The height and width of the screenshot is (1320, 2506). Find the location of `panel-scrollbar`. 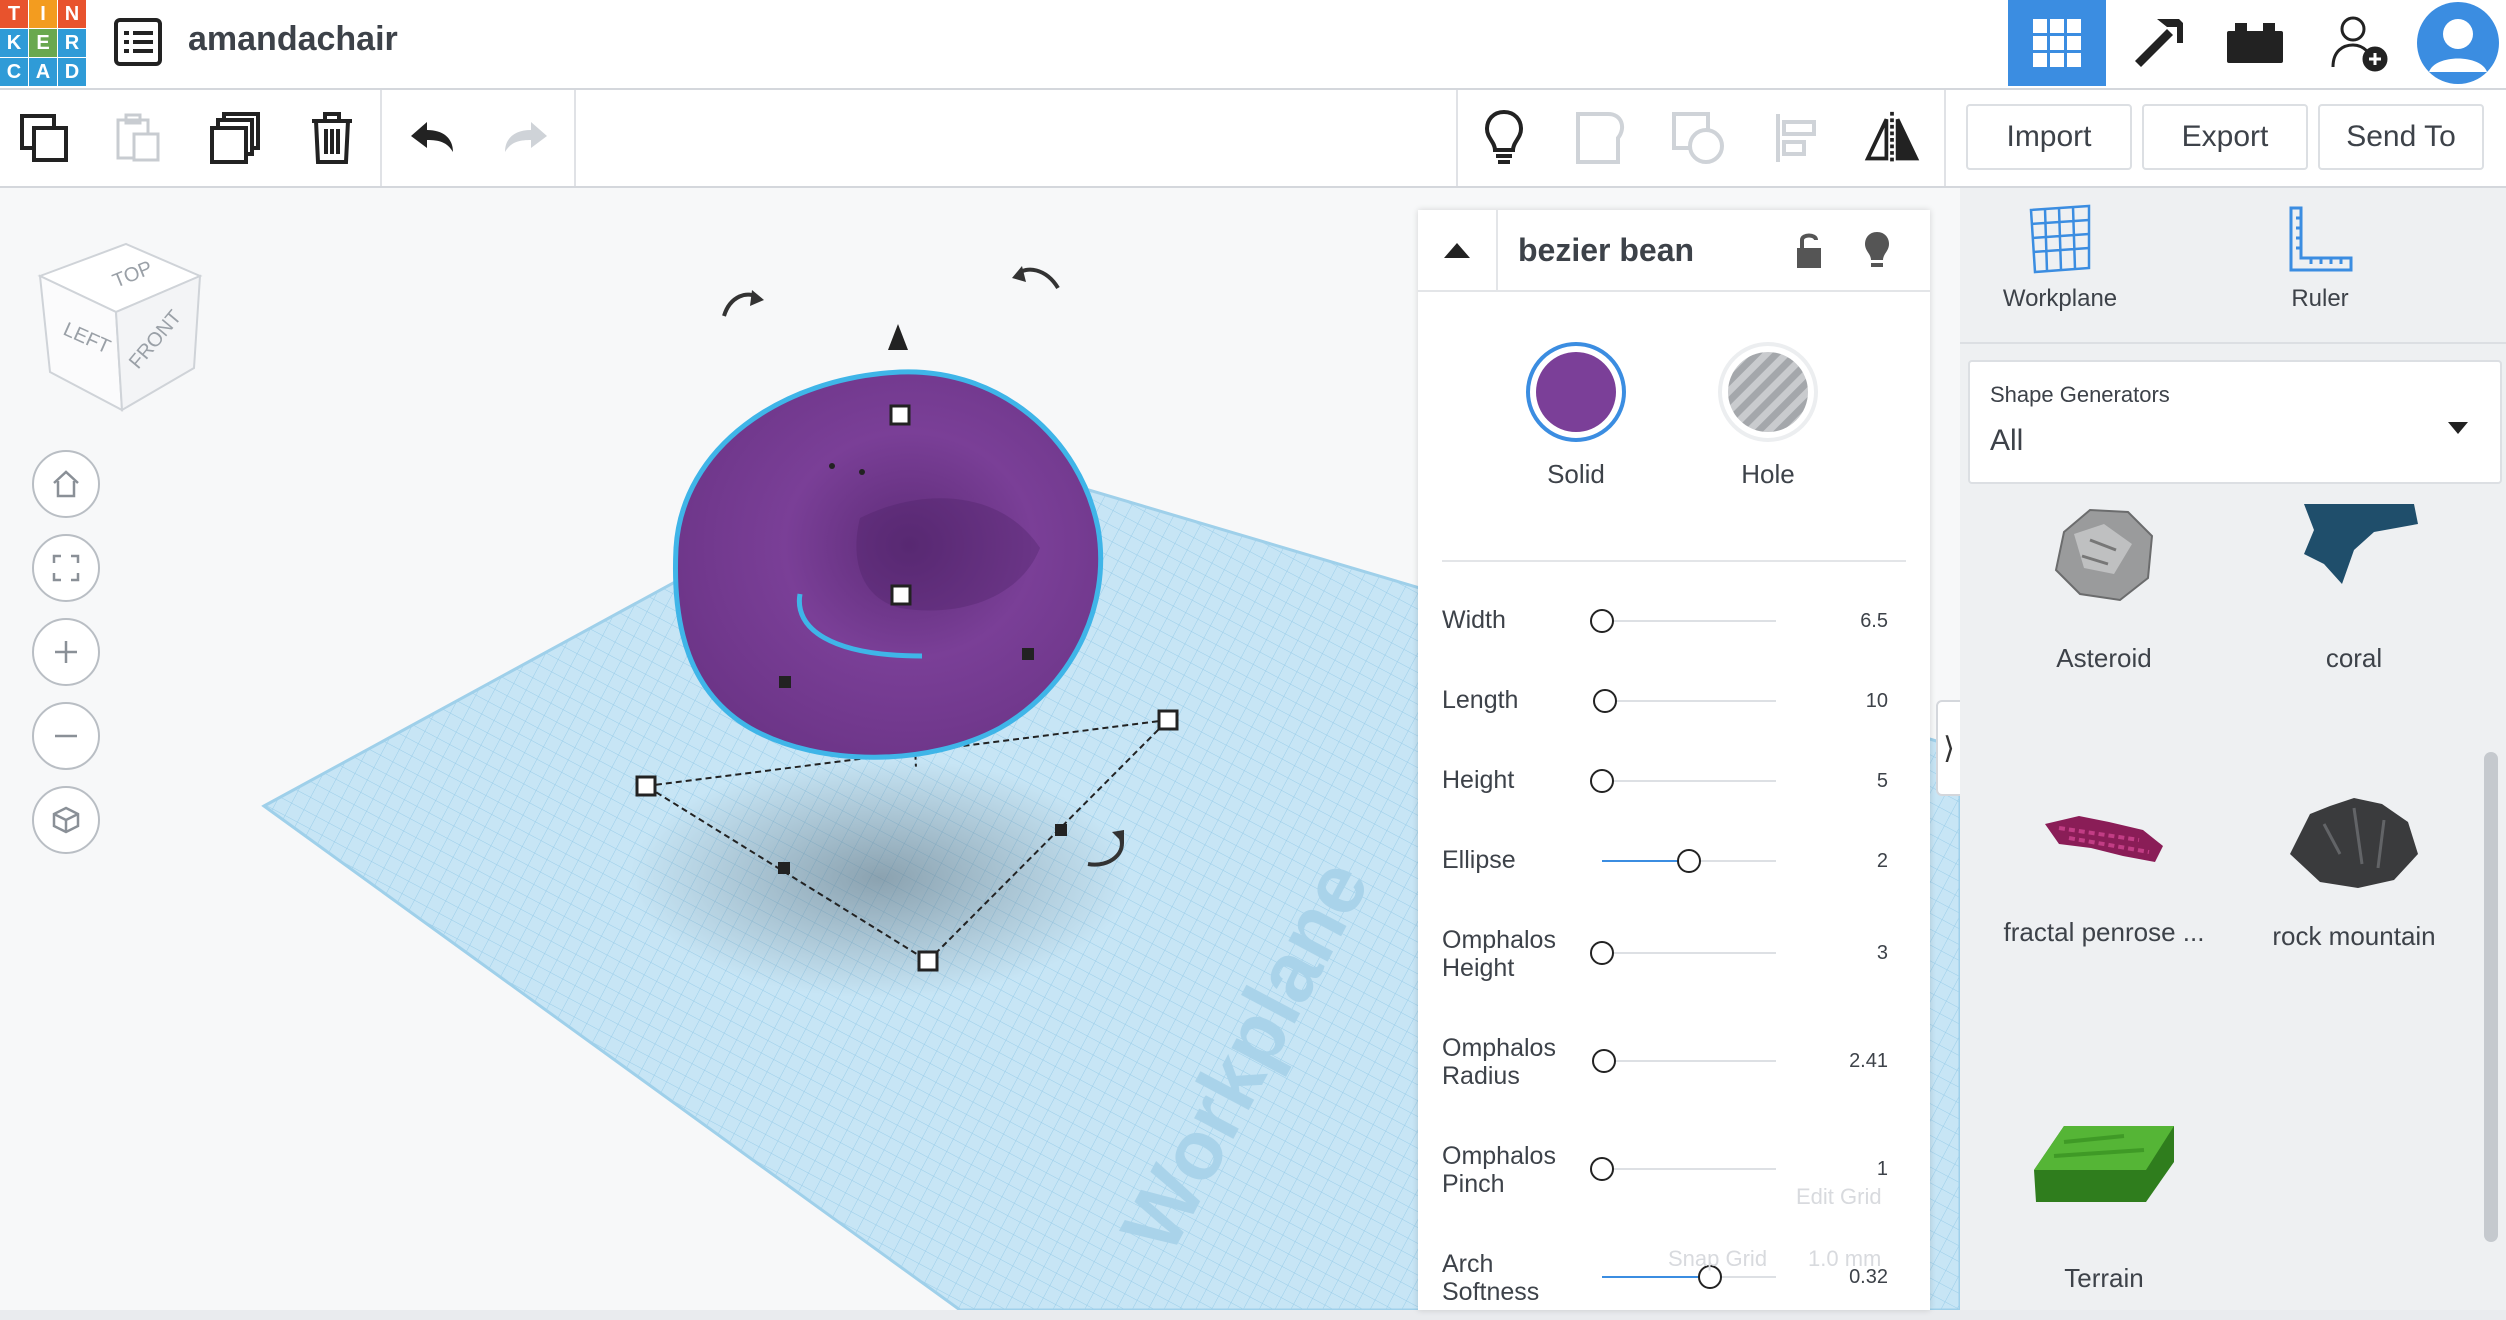

panel-scrollbar is located at coordinates (2491, 997).